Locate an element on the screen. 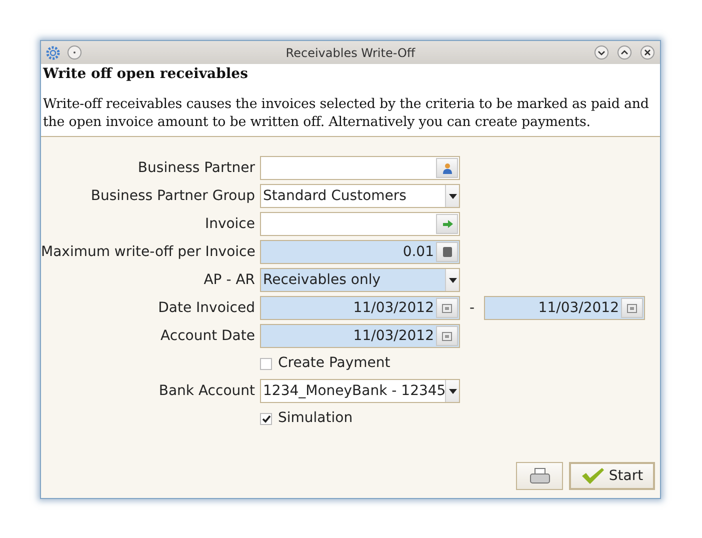  minimize-icon is located at coordinates (601, 52).